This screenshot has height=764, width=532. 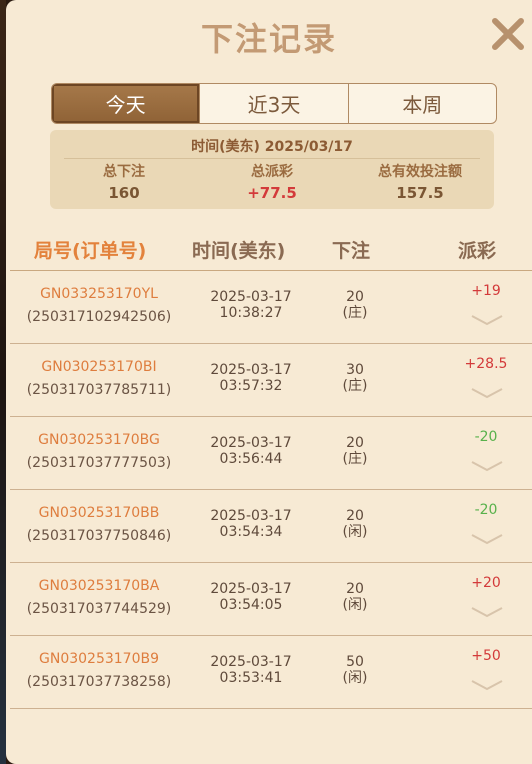 What do you see at coordinates (99, 536) in the screenshot?
I see `order-number: (250317037750846)` at bounding box center [99, 536].